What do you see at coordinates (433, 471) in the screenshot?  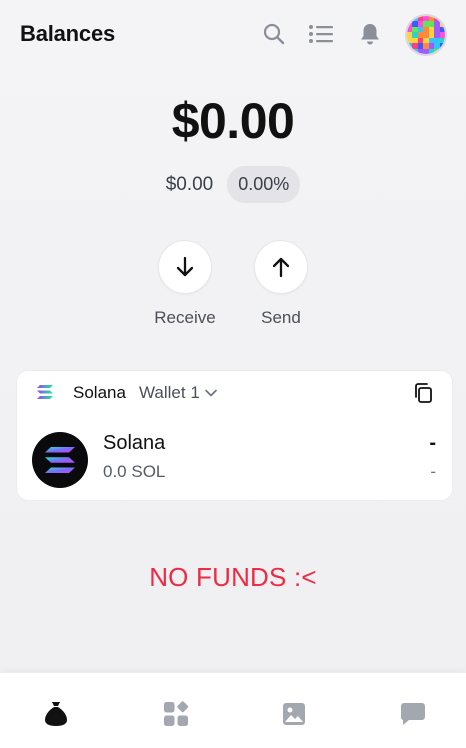 I see `token-change: -` at bounding box center [433, 471].